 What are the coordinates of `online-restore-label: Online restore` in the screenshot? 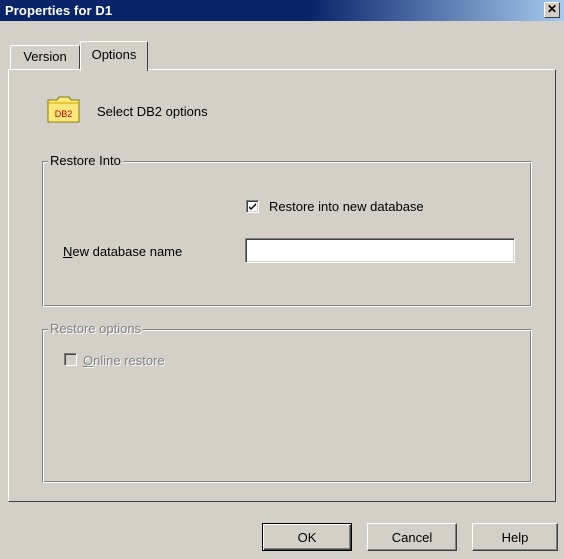 It's located at (124, 360).